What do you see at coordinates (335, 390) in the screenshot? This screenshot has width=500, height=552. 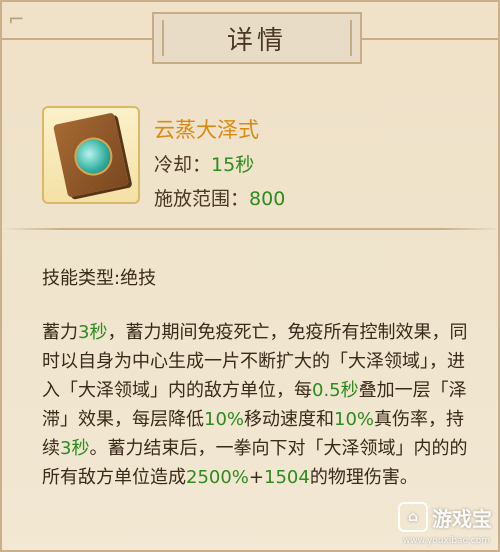 I see `desc-seg-highlight: 0.5秒` at bounding box center [335, 390].